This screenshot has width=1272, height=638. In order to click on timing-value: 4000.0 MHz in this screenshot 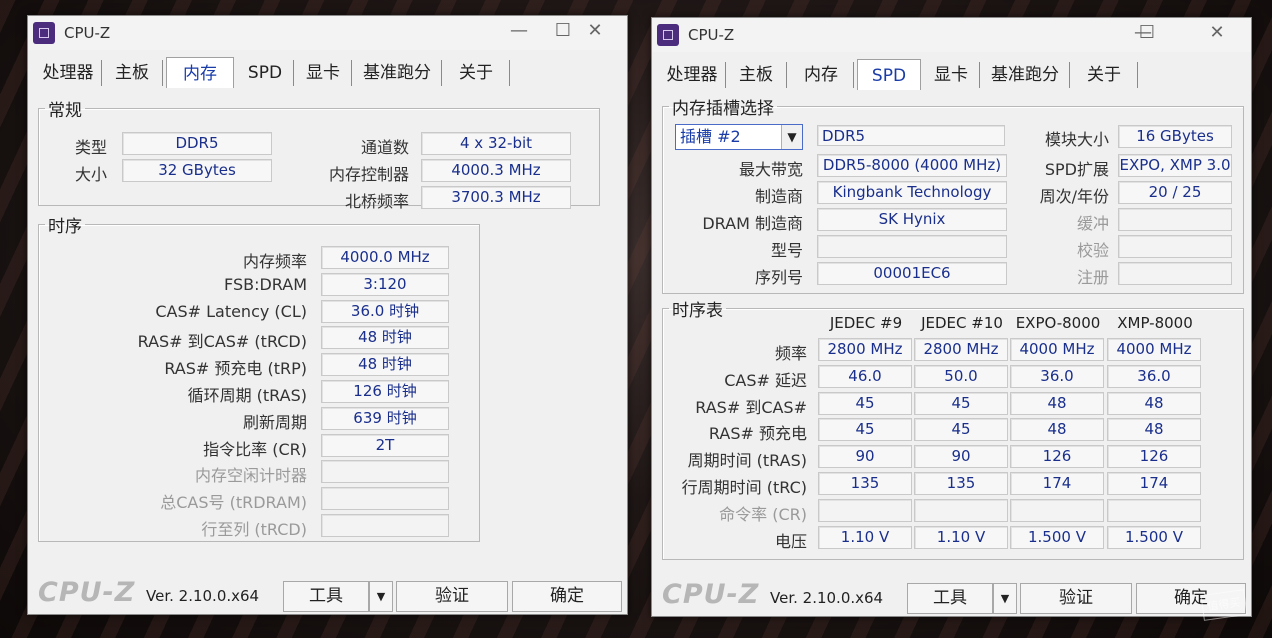, I will do `click(385, 257)`.